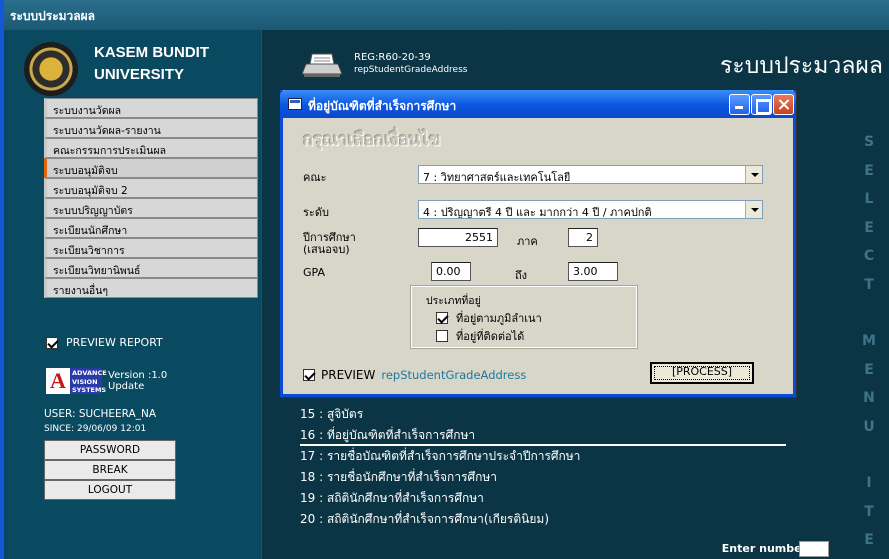  Describe the element at coordinates (110, 470) in the screenshot. I see `break-button: BREAK` at that location.